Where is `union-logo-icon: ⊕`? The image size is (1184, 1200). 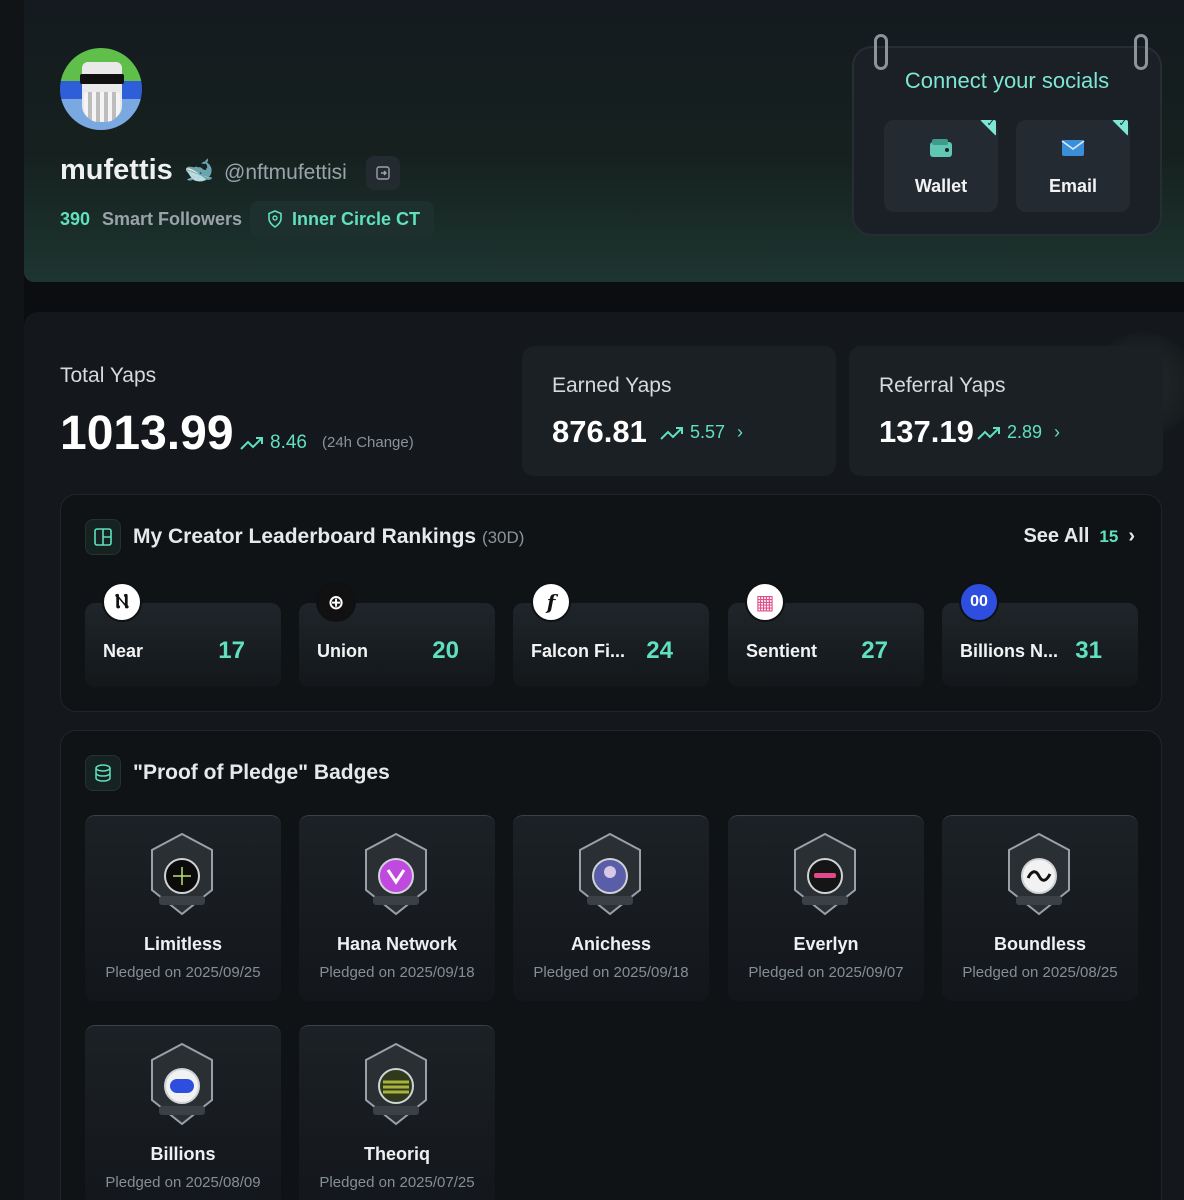 union-logo-icon: ⊕ is located at coordinates (336, 602).